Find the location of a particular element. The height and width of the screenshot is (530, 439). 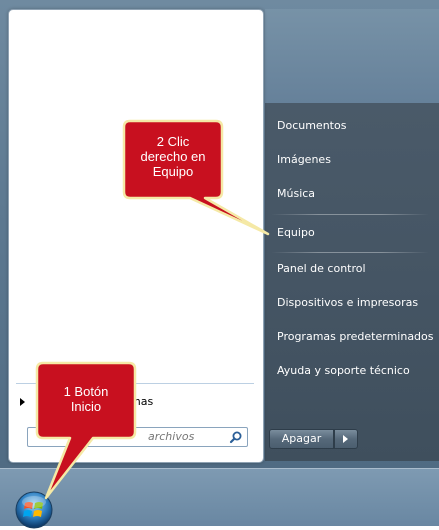

shutdown-options-button is located at coordinates (346, 439).